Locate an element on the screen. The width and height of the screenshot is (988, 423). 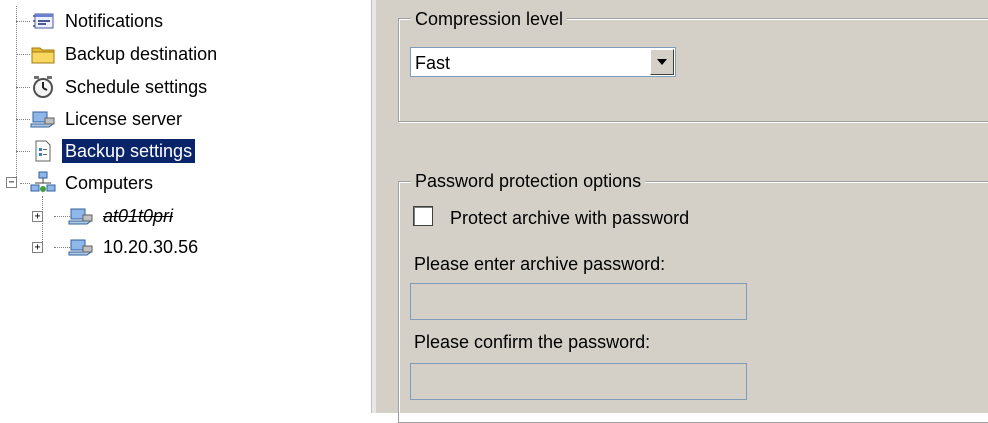
protect-archive-checkbox is located at coordinates (423, 216).